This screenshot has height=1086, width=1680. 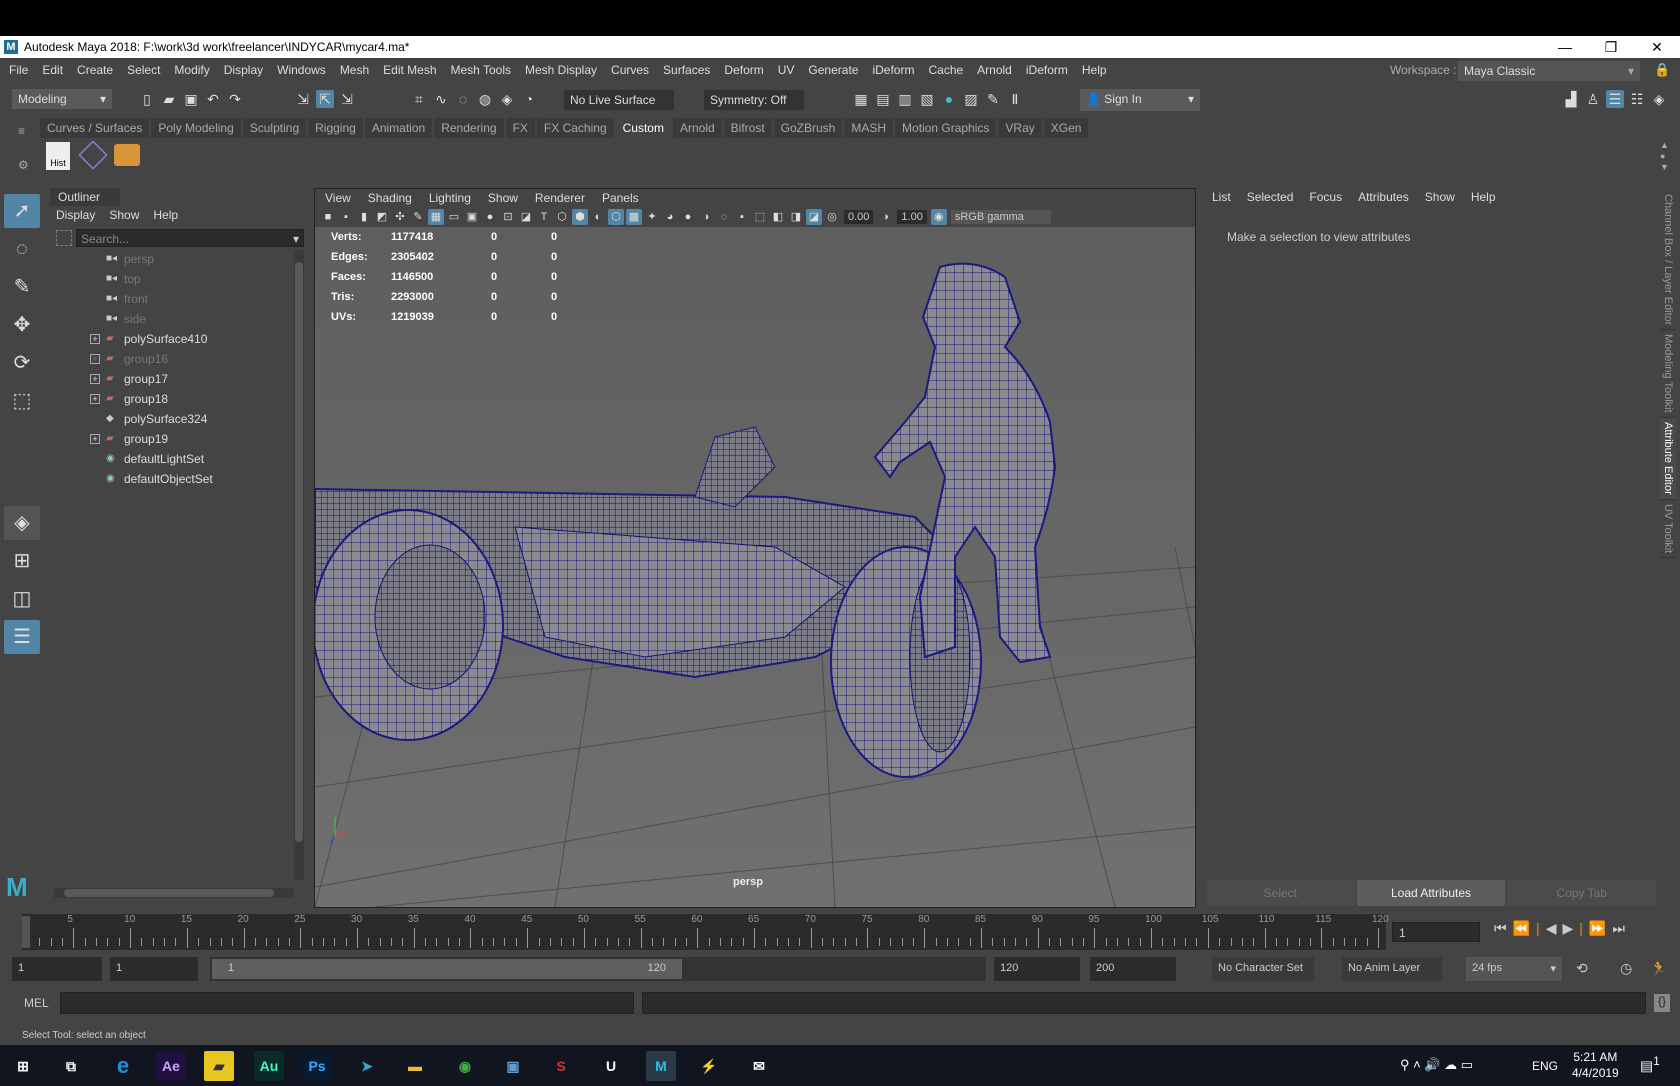 What do you see at coordinates (885, 217) in the screenshot?
I see `gamma-icon: ◑` at bounding box center [885, 217].